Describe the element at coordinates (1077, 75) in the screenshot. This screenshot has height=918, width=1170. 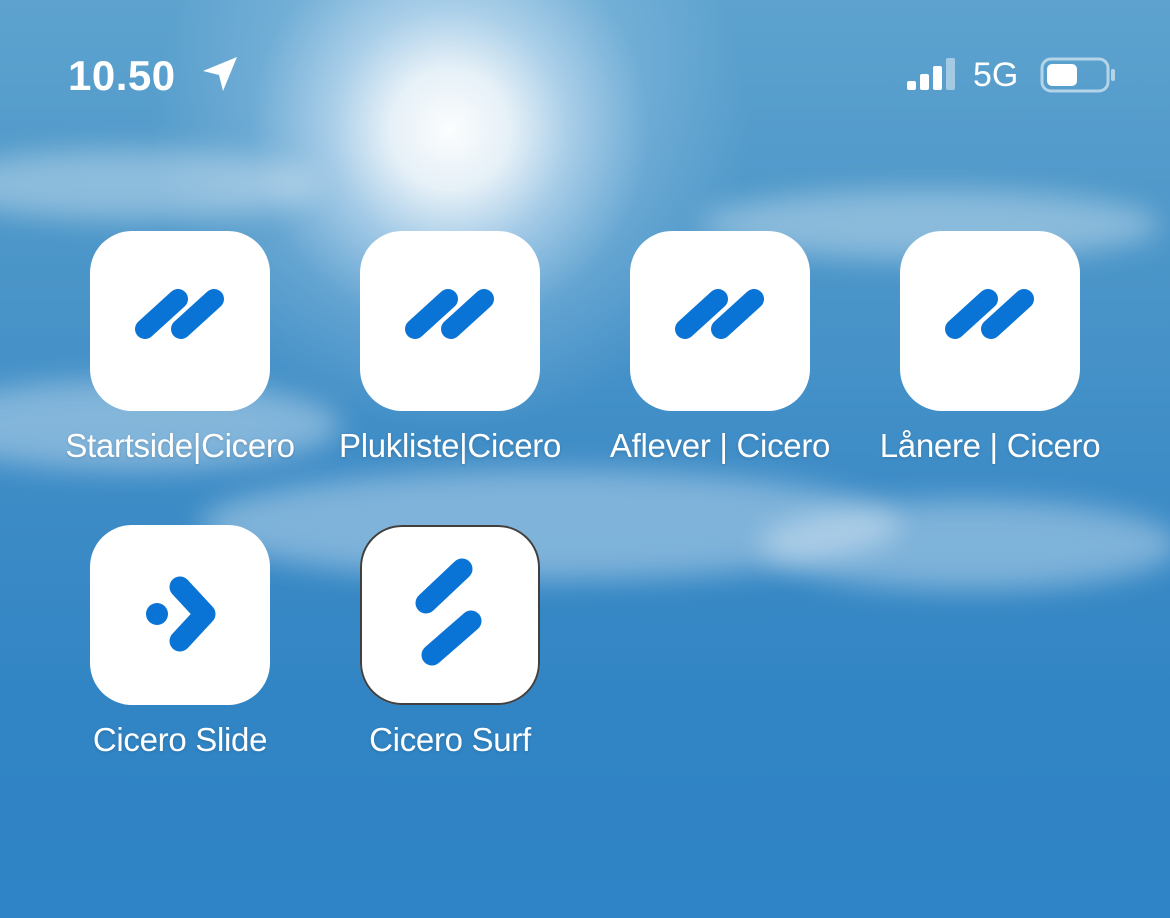
I see `battery-icon` at that location.